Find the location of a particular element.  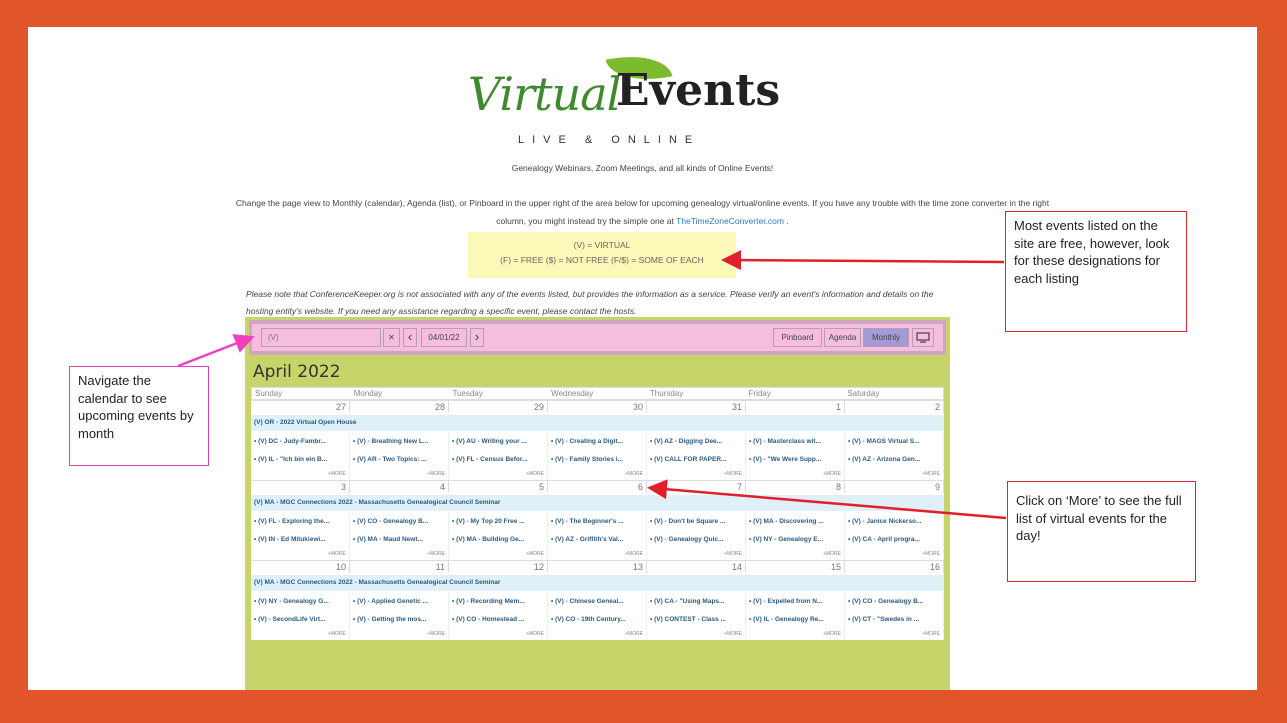

arrow-to-legend is located at coordinates (863, 260).